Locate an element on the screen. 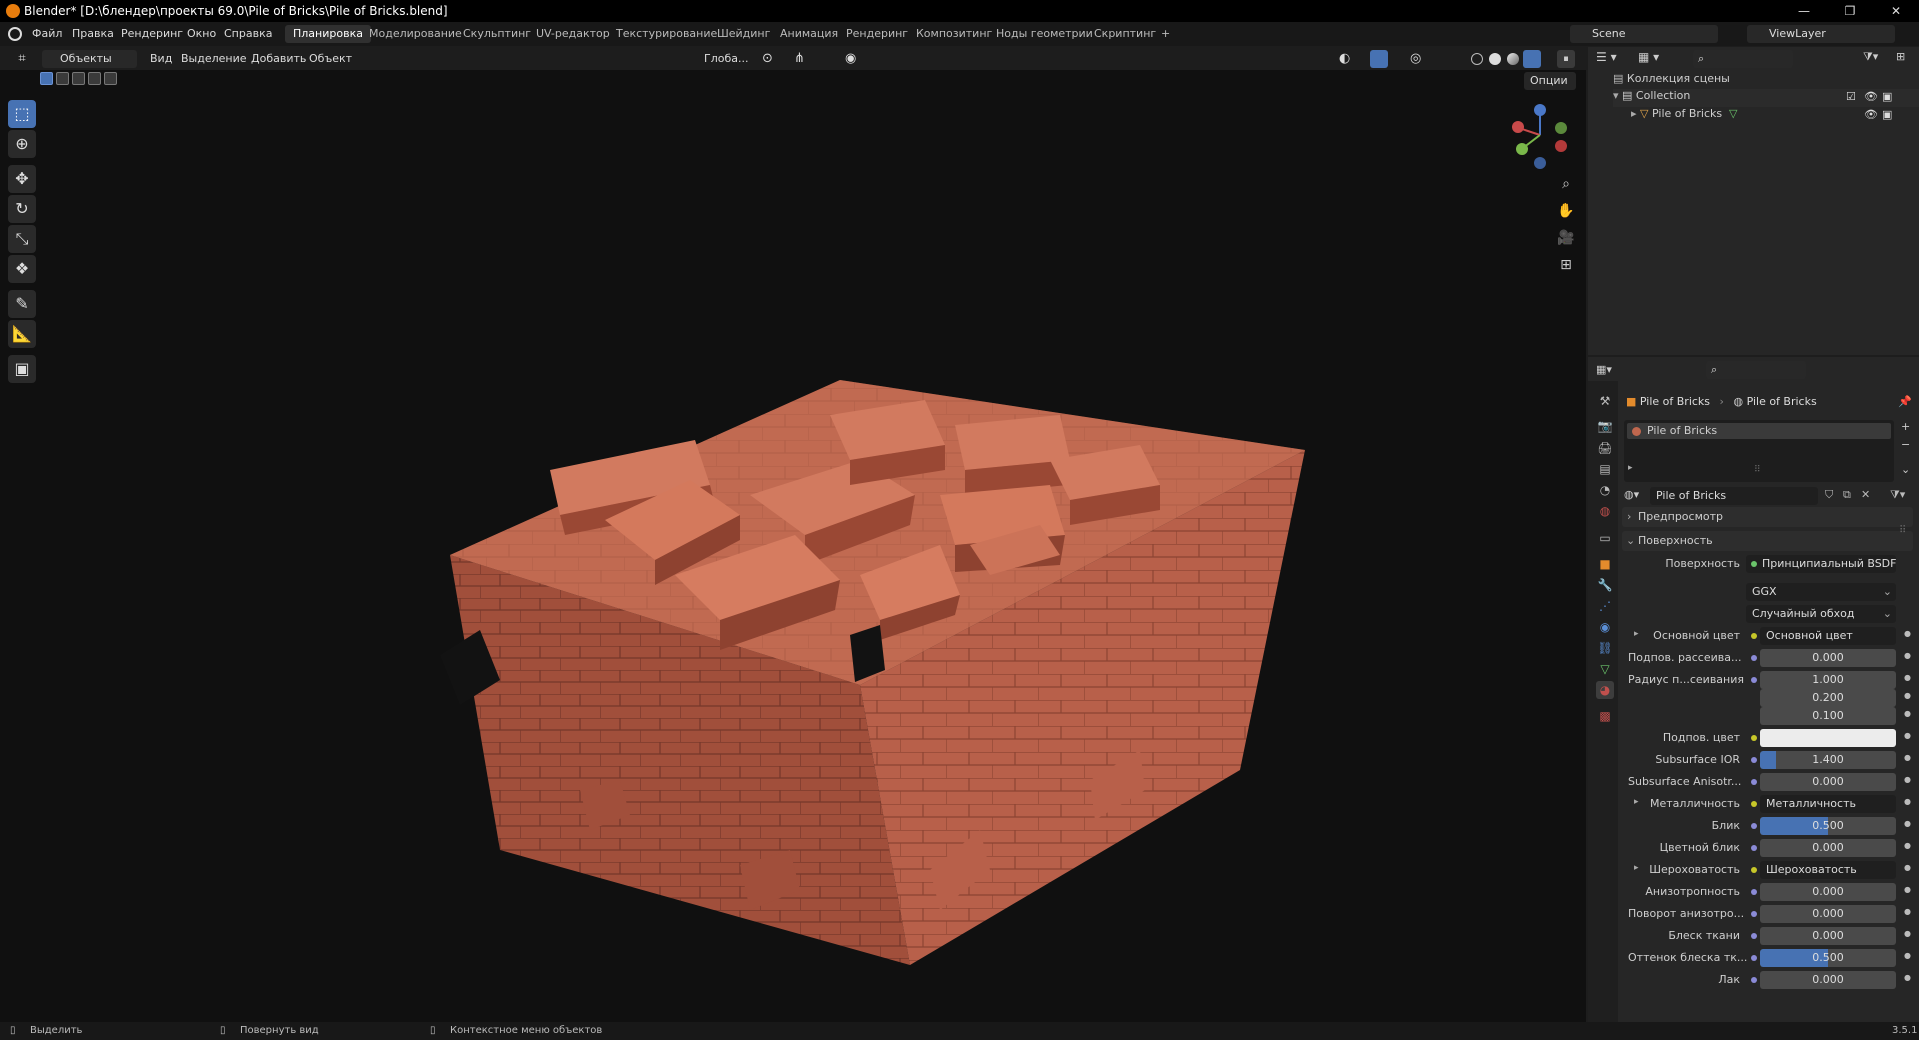 The width and height of the screenshot is (1919, 1040). wireframe-shading-icon is located at coordinates (1477, 59).